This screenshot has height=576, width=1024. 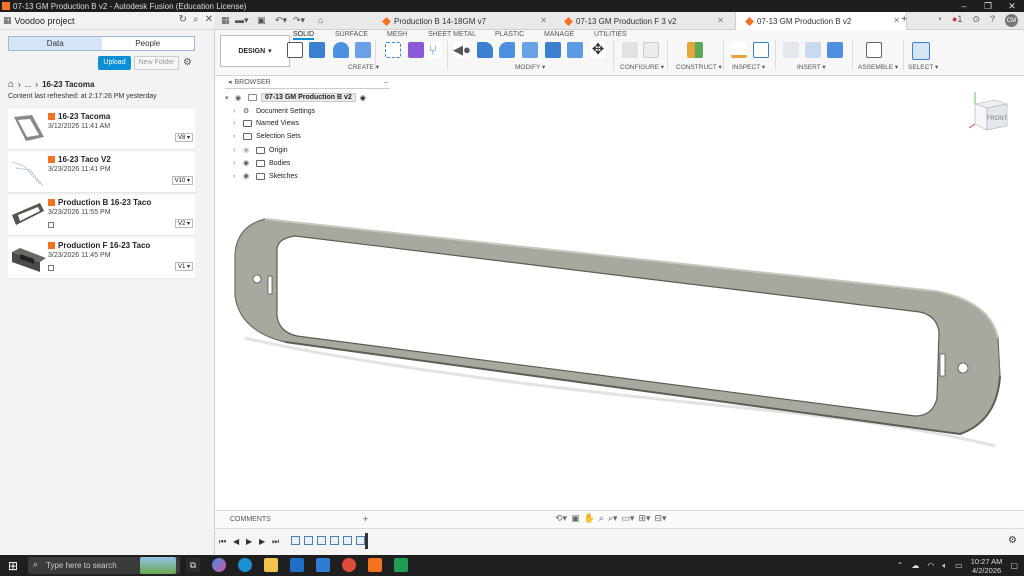 What do you see at coordinates (553, 50) in the screenshot?
I see `combine-icon` at bounding box center [553, 50].